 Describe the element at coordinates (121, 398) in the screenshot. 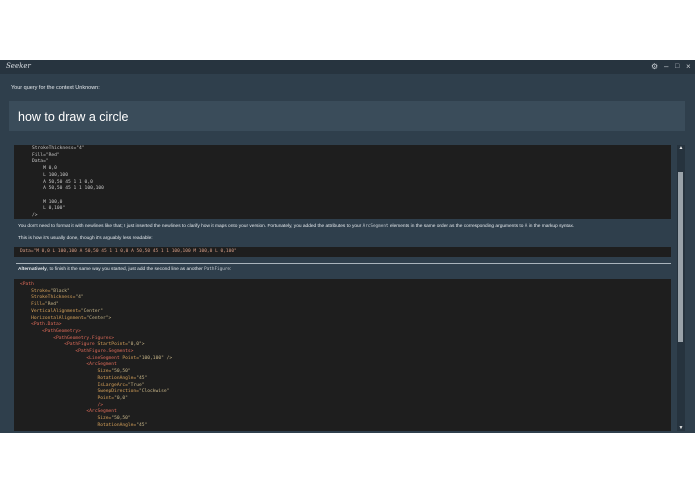

I see `xml-value: "0,0"` at that location.